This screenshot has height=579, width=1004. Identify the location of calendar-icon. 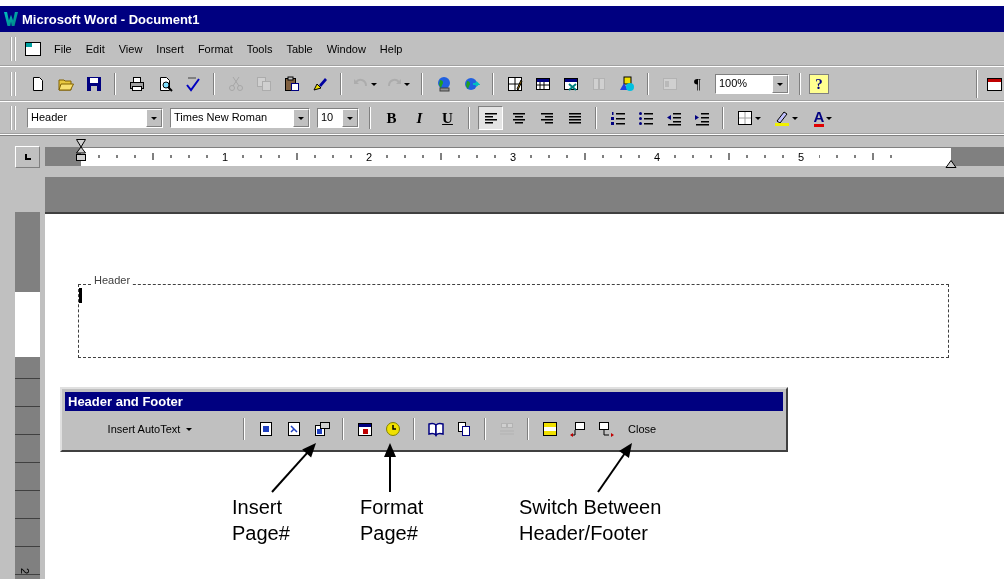
(364, 429).